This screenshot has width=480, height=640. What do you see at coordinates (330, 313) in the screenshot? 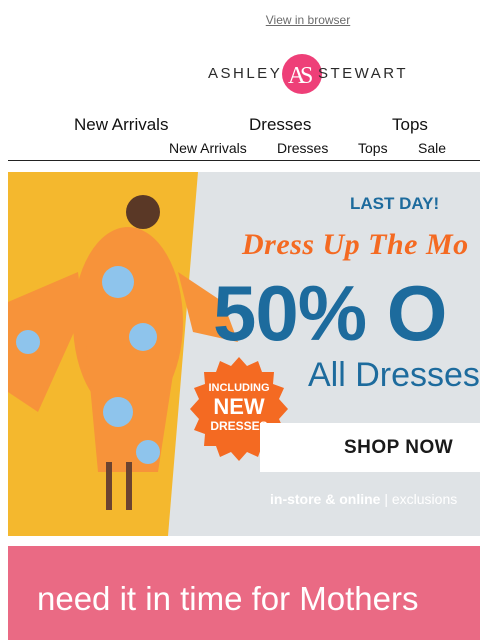
I see `hero-discount: 50% O` at bounding box center [330, 313].